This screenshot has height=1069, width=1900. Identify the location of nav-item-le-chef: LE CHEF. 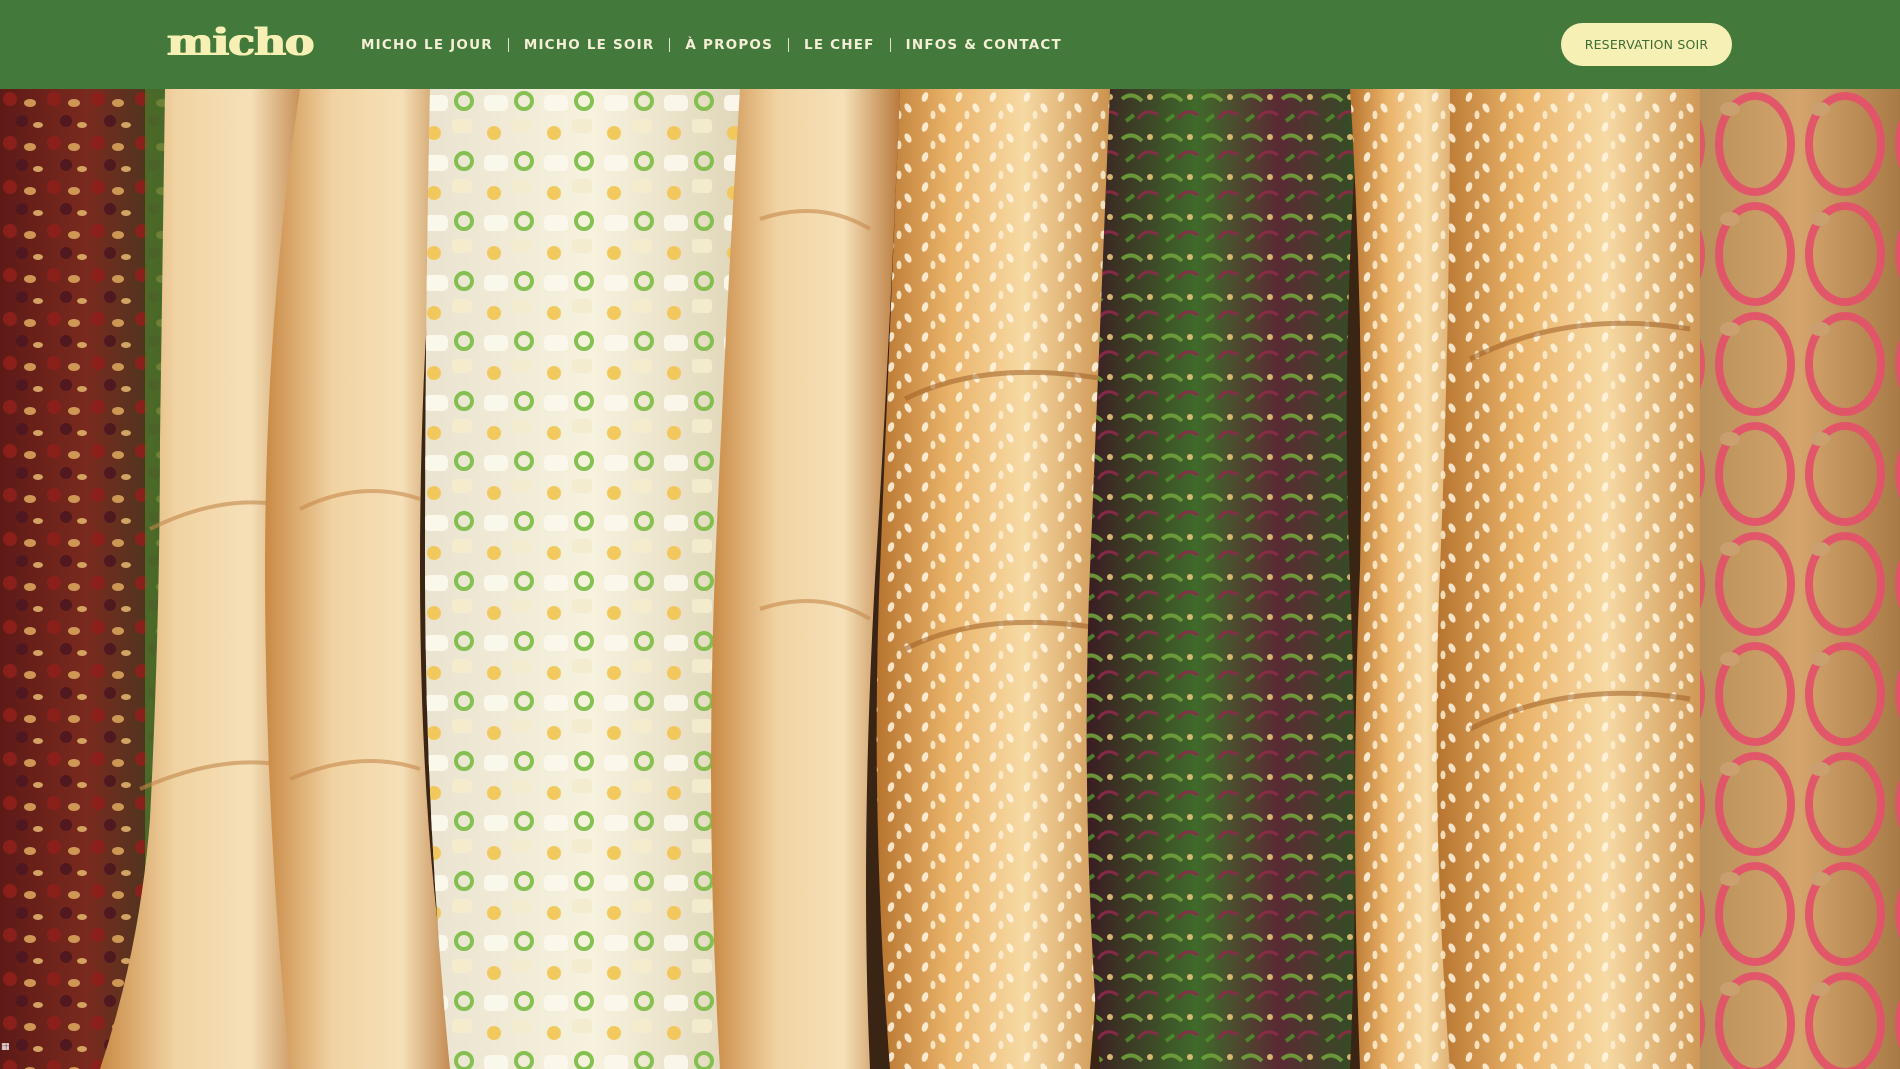
(839, 45).